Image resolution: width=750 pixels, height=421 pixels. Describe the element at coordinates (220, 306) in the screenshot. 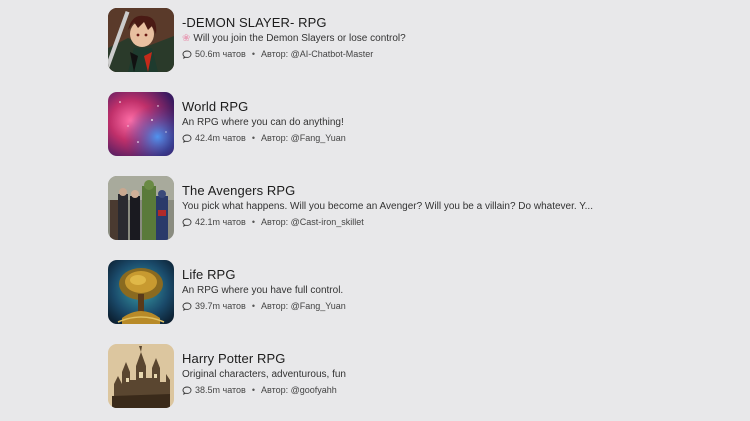

I see `chat-count: 39.7m чатов` at that location.